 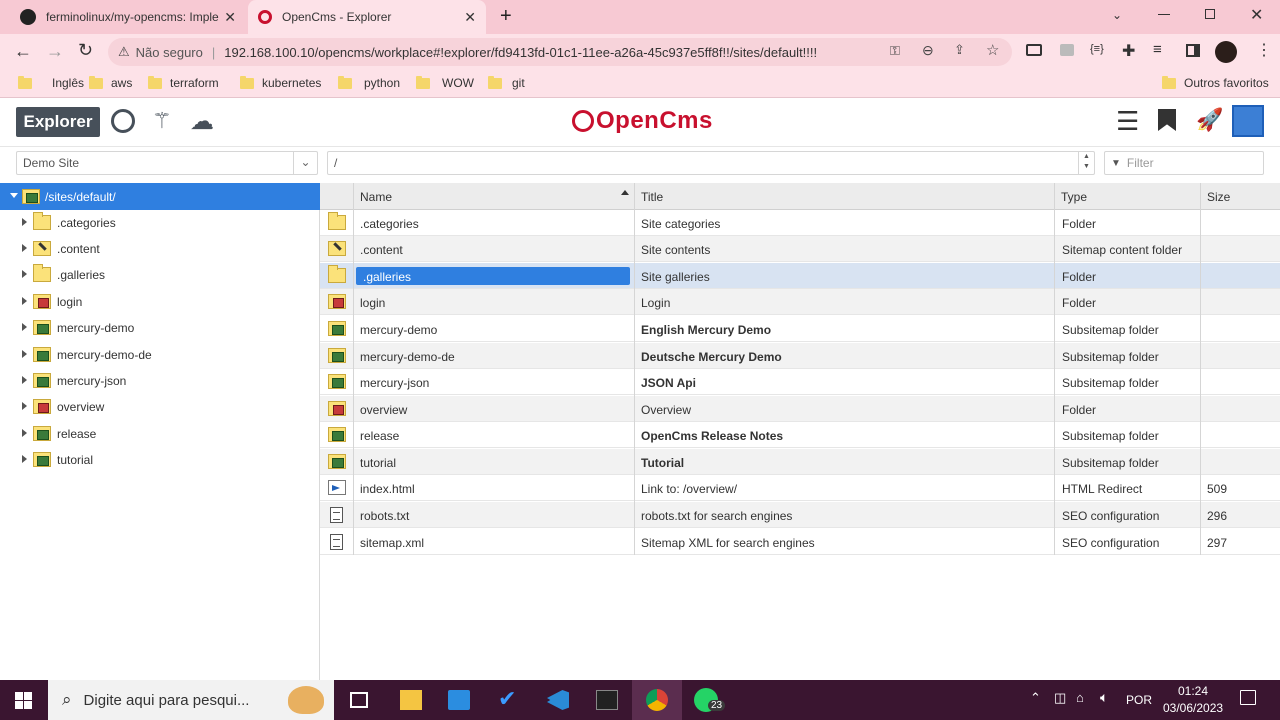 I want to click on cell-name: .galleries, so click(x=387, y=277).